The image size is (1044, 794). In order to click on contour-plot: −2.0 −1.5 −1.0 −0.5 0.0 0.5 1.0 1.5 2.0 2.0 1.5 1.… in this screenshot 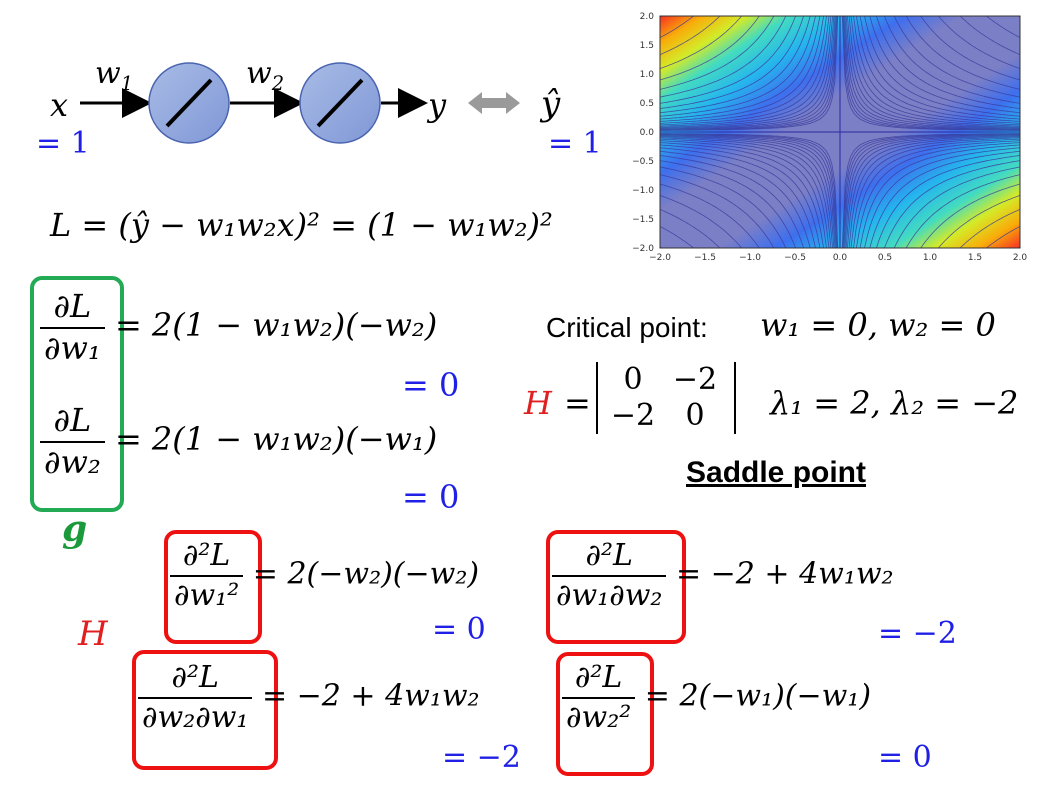, I will do `click(830, 137)`.